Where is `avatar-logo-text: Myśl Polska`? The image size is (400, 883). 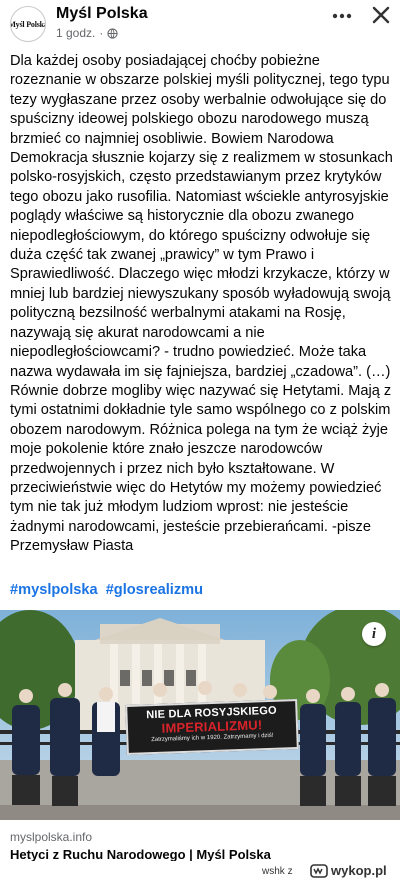 avatar-logo-text: Myśl Polska is located at coordinates (28, 24).